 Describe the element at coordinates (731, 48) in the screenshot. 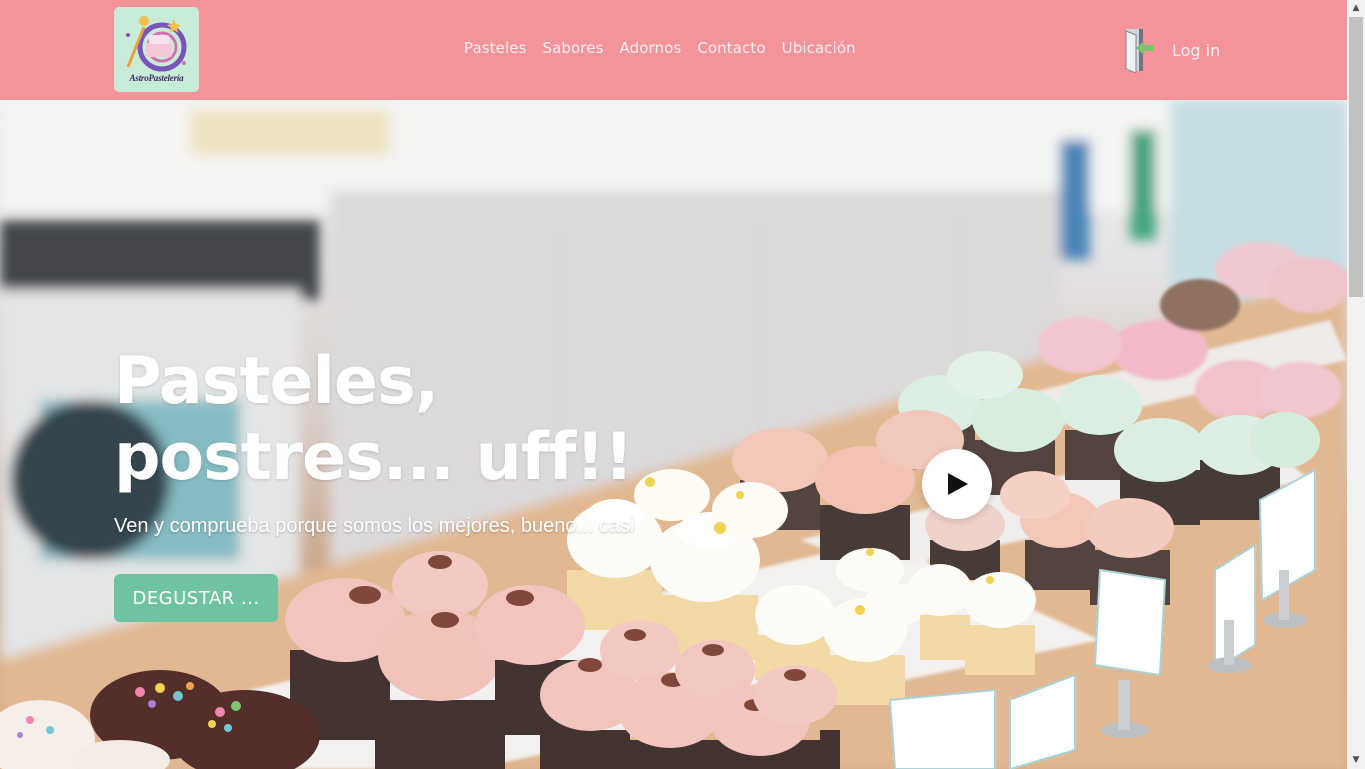

I see `nav-link-contacto: Contacto` at that location.